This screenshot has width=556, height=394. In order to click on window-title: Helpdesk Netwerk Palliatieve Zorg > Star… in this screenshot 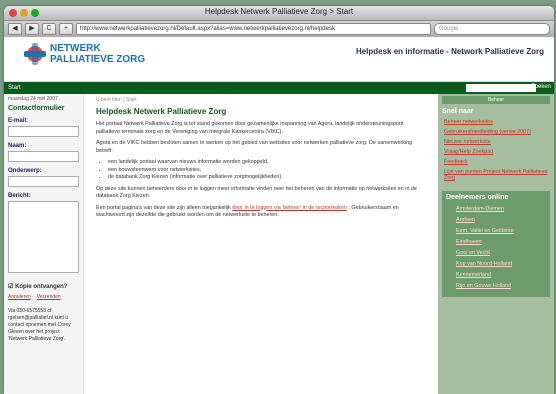, I will do `click(279, 11)`.